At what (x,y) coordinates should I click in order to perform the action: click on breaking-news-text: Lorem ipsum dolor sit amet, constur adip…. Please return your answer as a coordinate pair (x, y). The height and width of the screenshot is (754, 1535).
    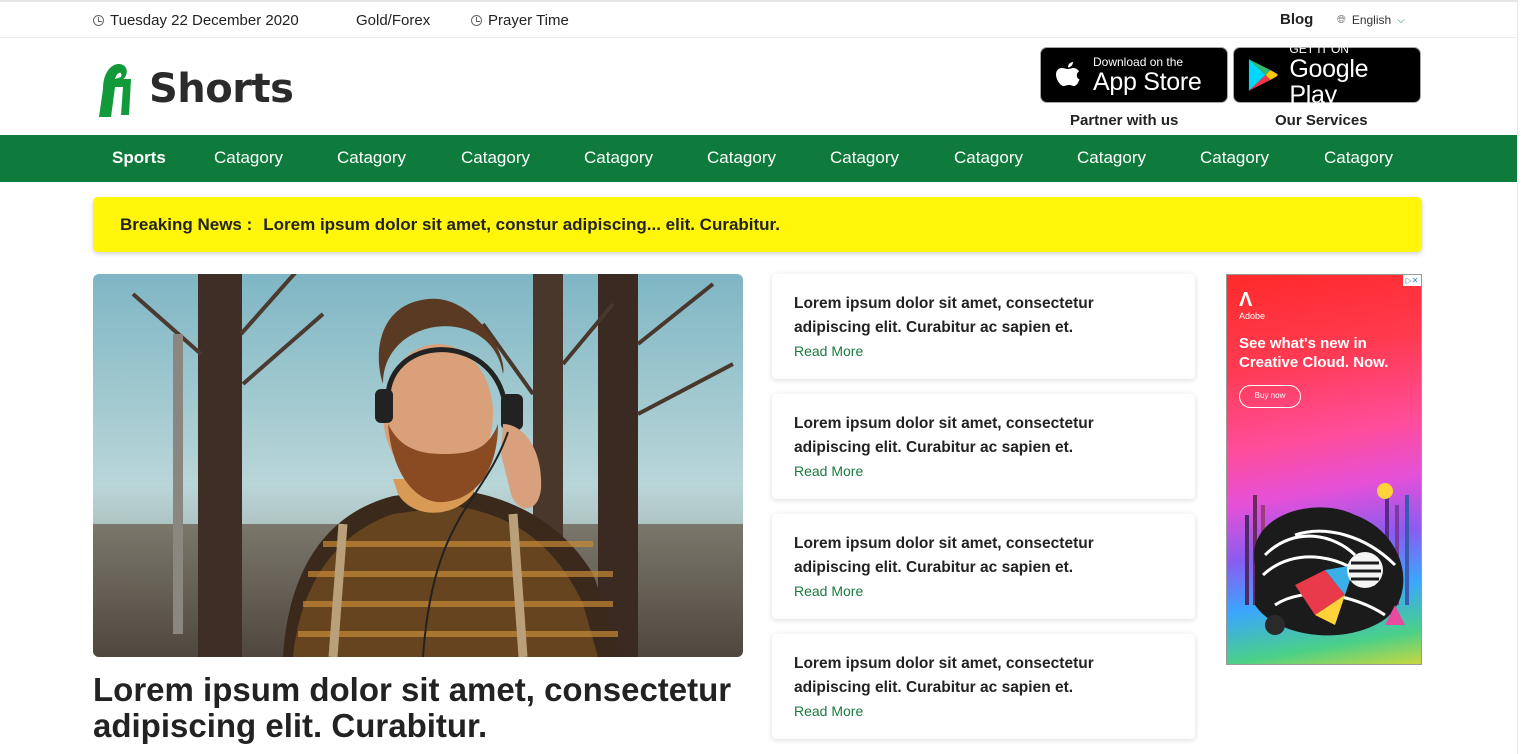
    Looking at the image, I should click on (521, 224).